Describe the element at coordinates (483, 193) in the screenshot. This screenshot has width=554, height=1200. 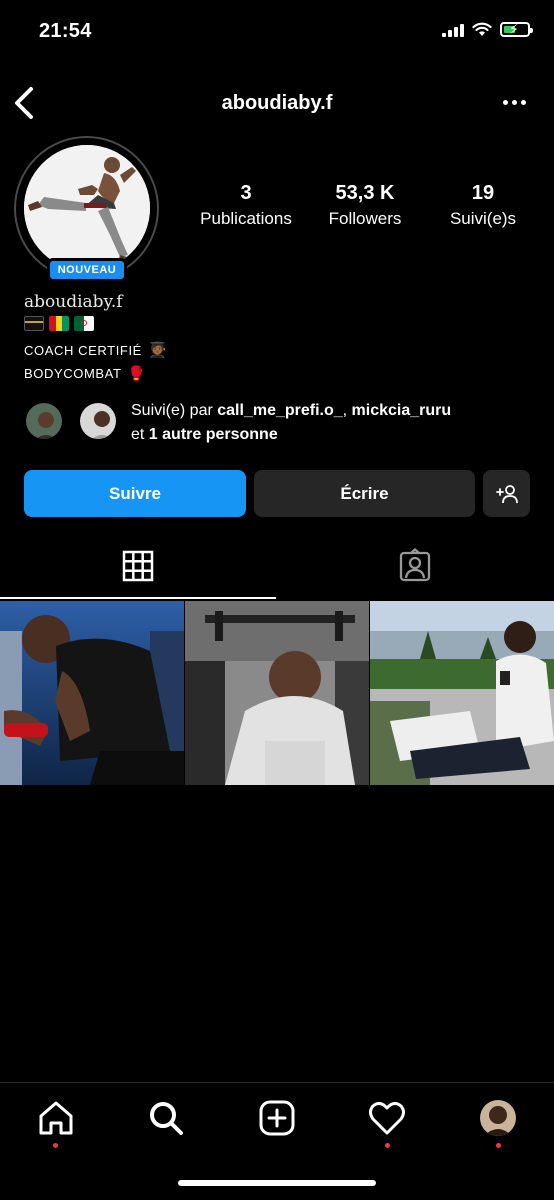
I see `stat-value: 19` at that location.